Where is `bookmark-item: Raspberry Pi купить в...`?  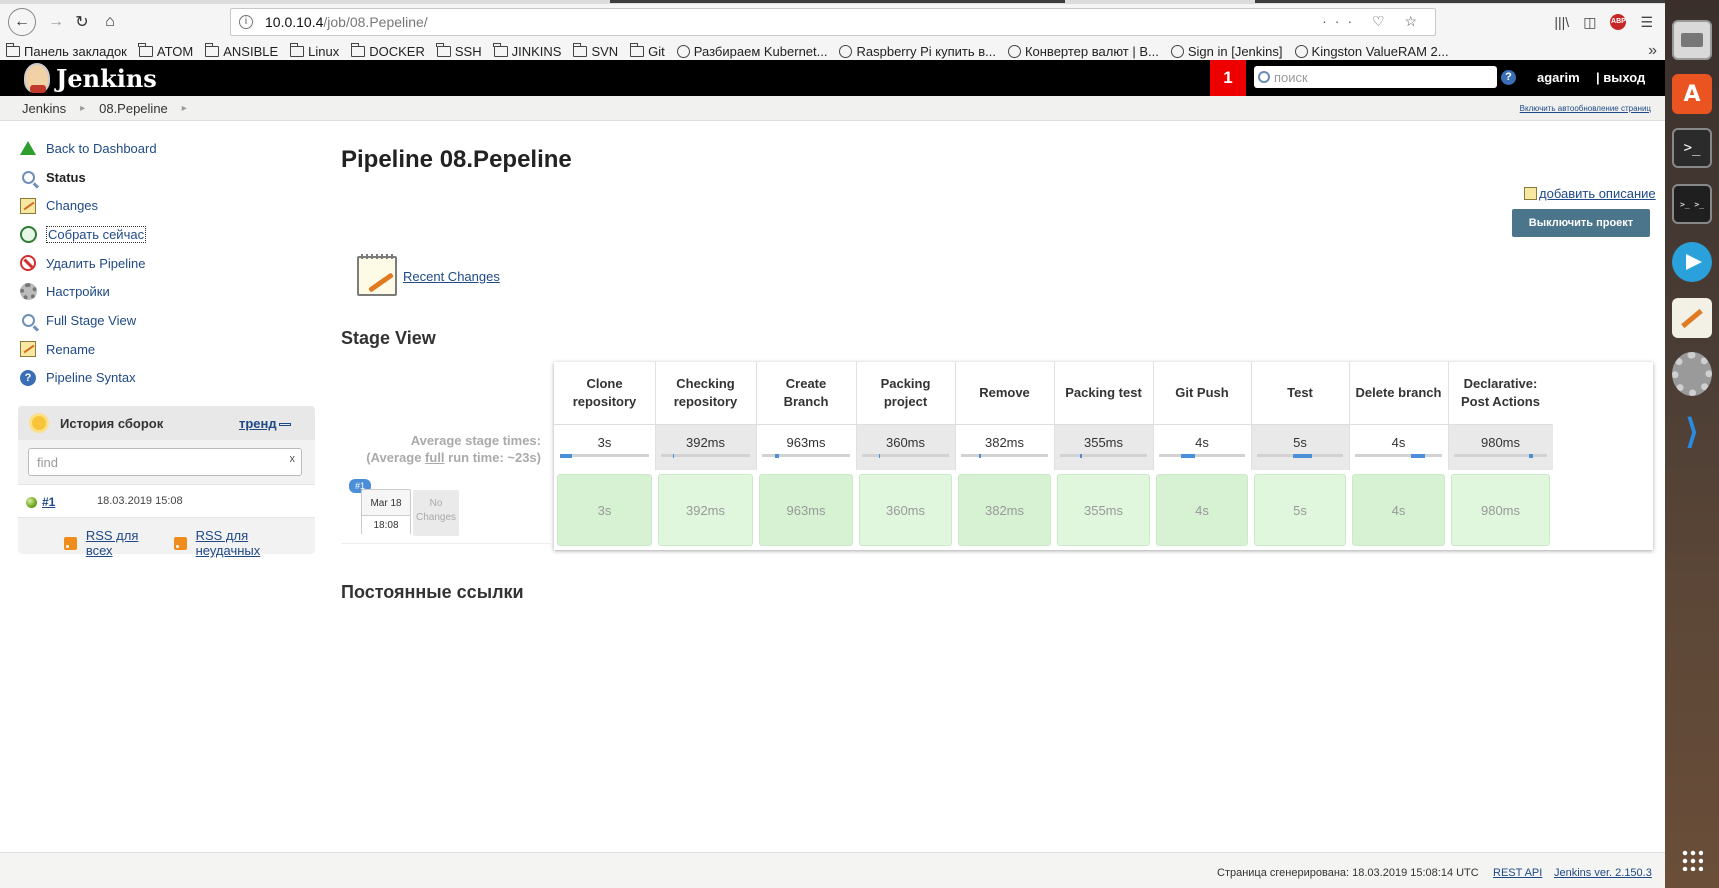 bookmark-item: Raspberry Pi купить в... is located at coordinates (917, 51).